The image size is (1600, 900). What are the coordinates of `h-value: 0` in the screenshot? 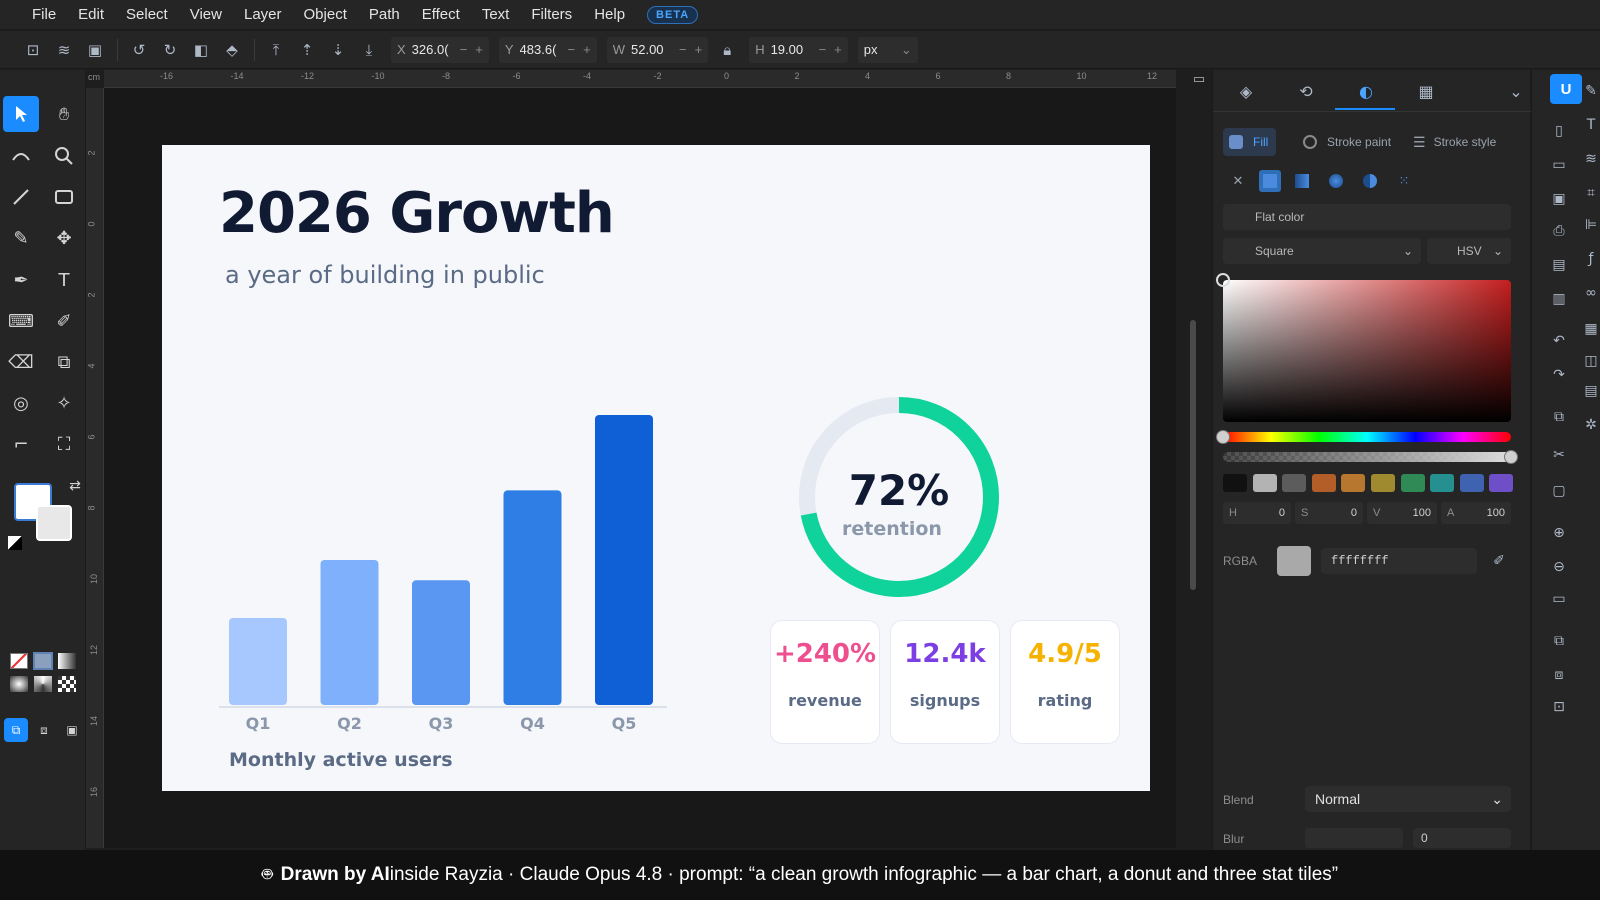 It's located at (1282, 513).